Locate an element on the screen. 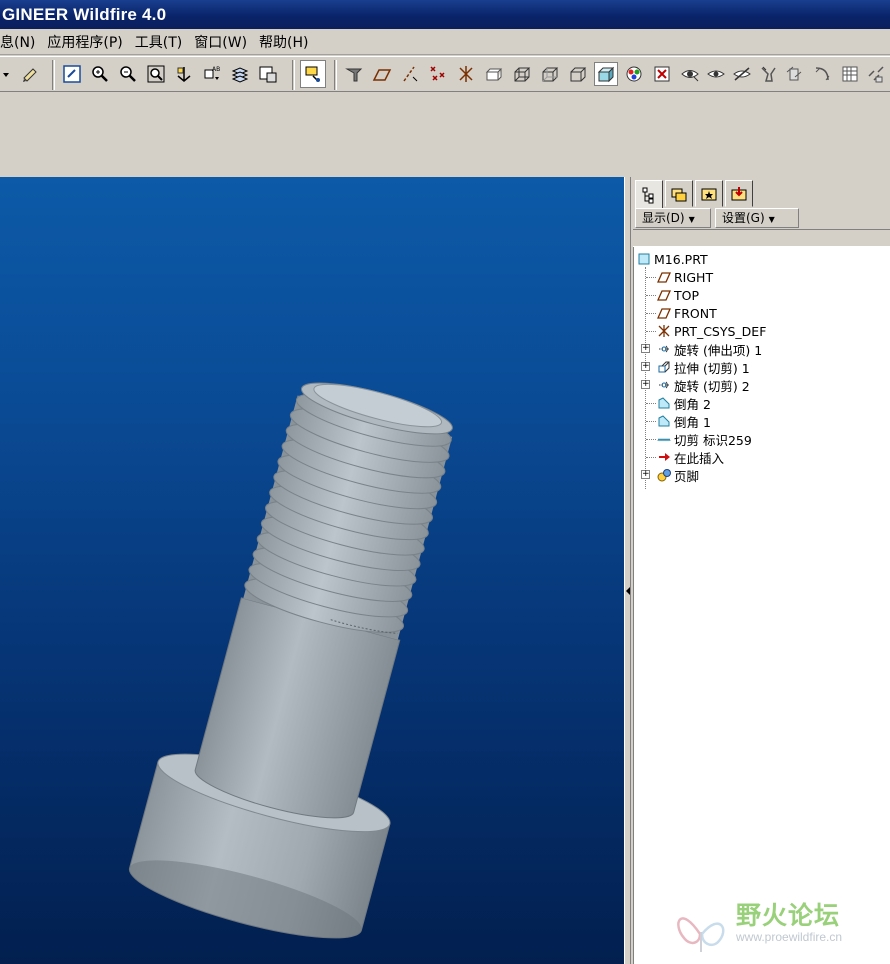  favorites-tab is located at coordinates (709, 193).